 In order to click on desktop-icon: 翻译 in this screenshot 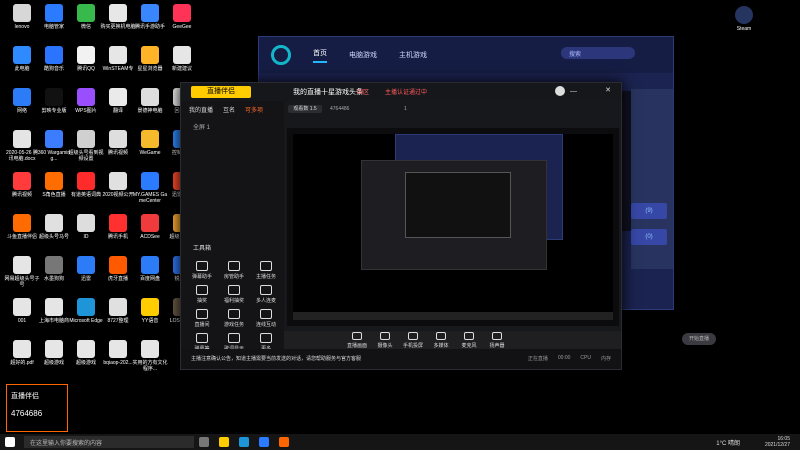, I will do `click(118, 101)`.